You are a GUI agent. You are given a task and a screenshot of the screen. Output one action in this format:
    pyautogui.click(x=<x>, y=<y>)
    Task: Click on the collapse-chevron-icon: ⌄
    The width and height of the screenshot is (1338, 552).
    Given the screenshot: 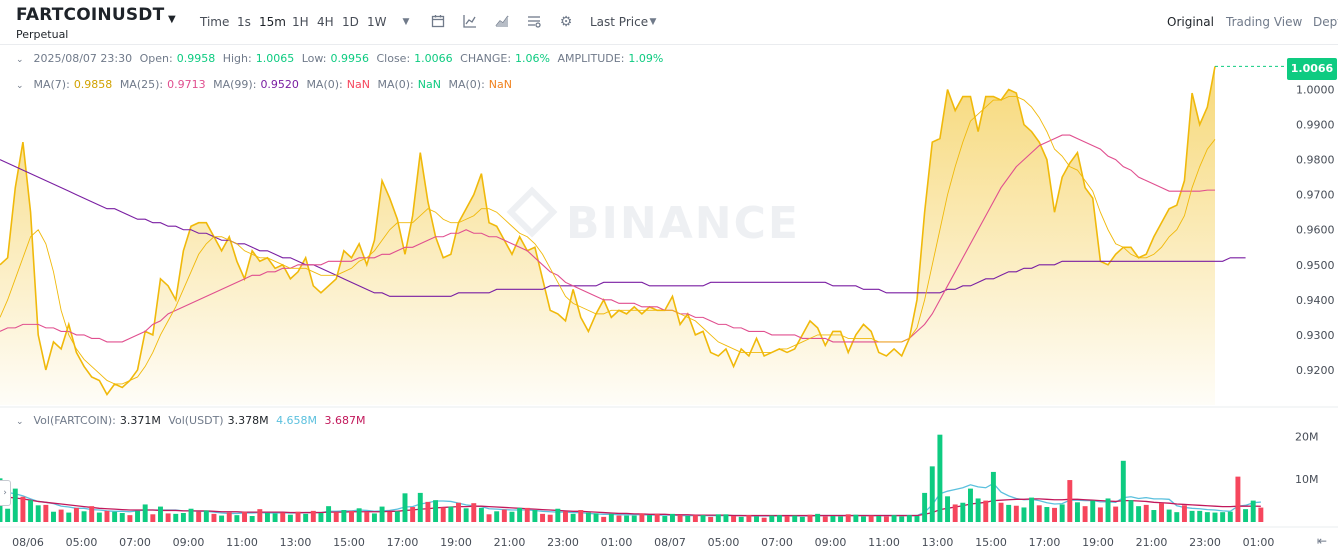 What is the action you would take?
    pyautogui.click(x=21, y=60)
    